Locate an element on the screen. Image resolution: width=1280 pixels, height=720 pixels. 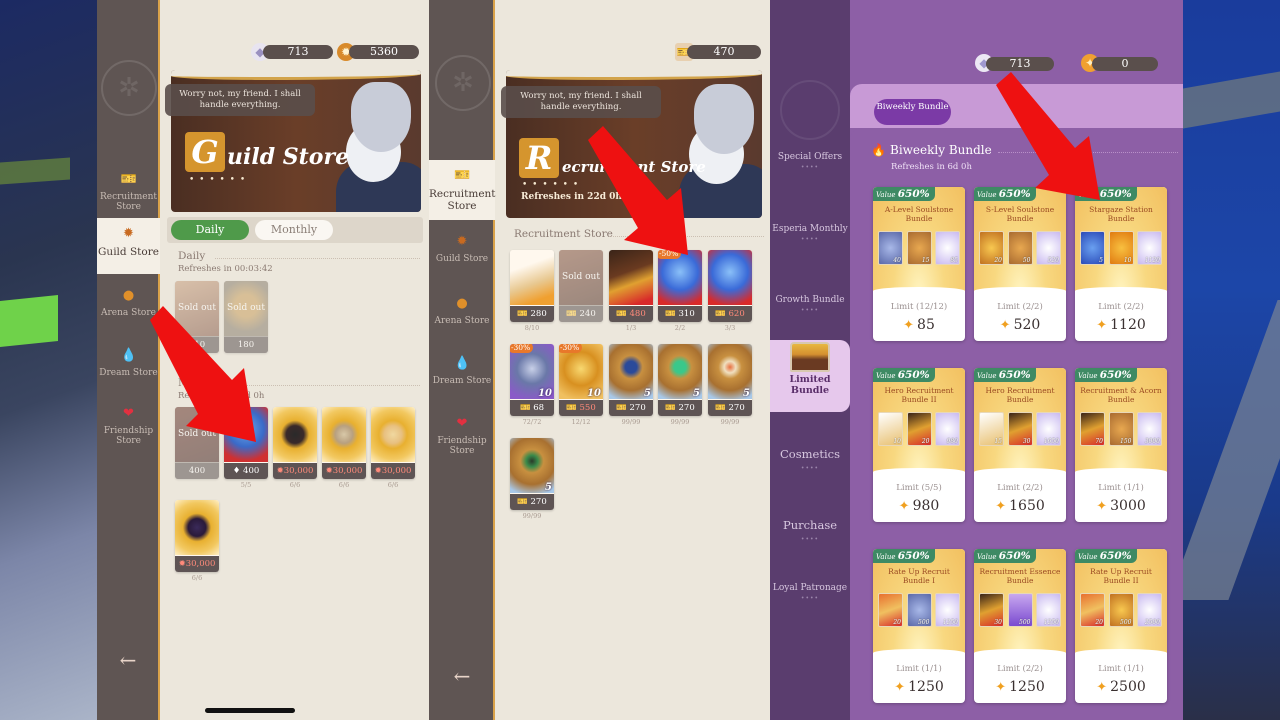
store-item: 10 🎫 550 -30% is located at coordinates (581, 380).